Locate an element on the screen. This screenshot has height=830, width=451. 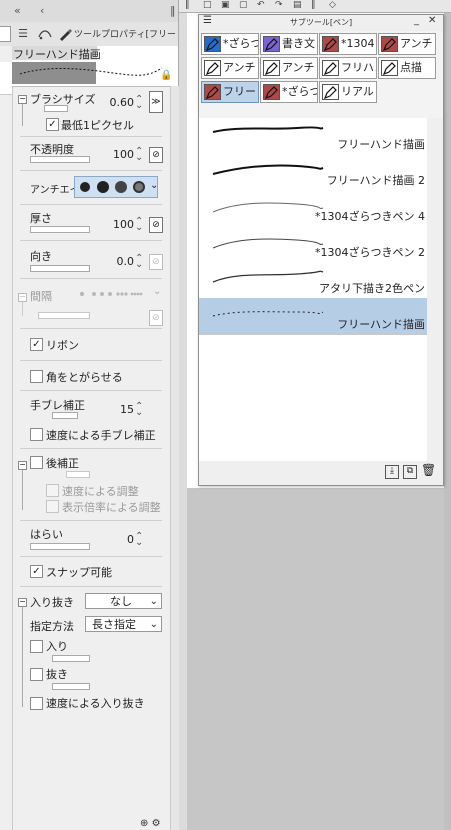
anti-alias-strong is located at coordinates (139, 187).